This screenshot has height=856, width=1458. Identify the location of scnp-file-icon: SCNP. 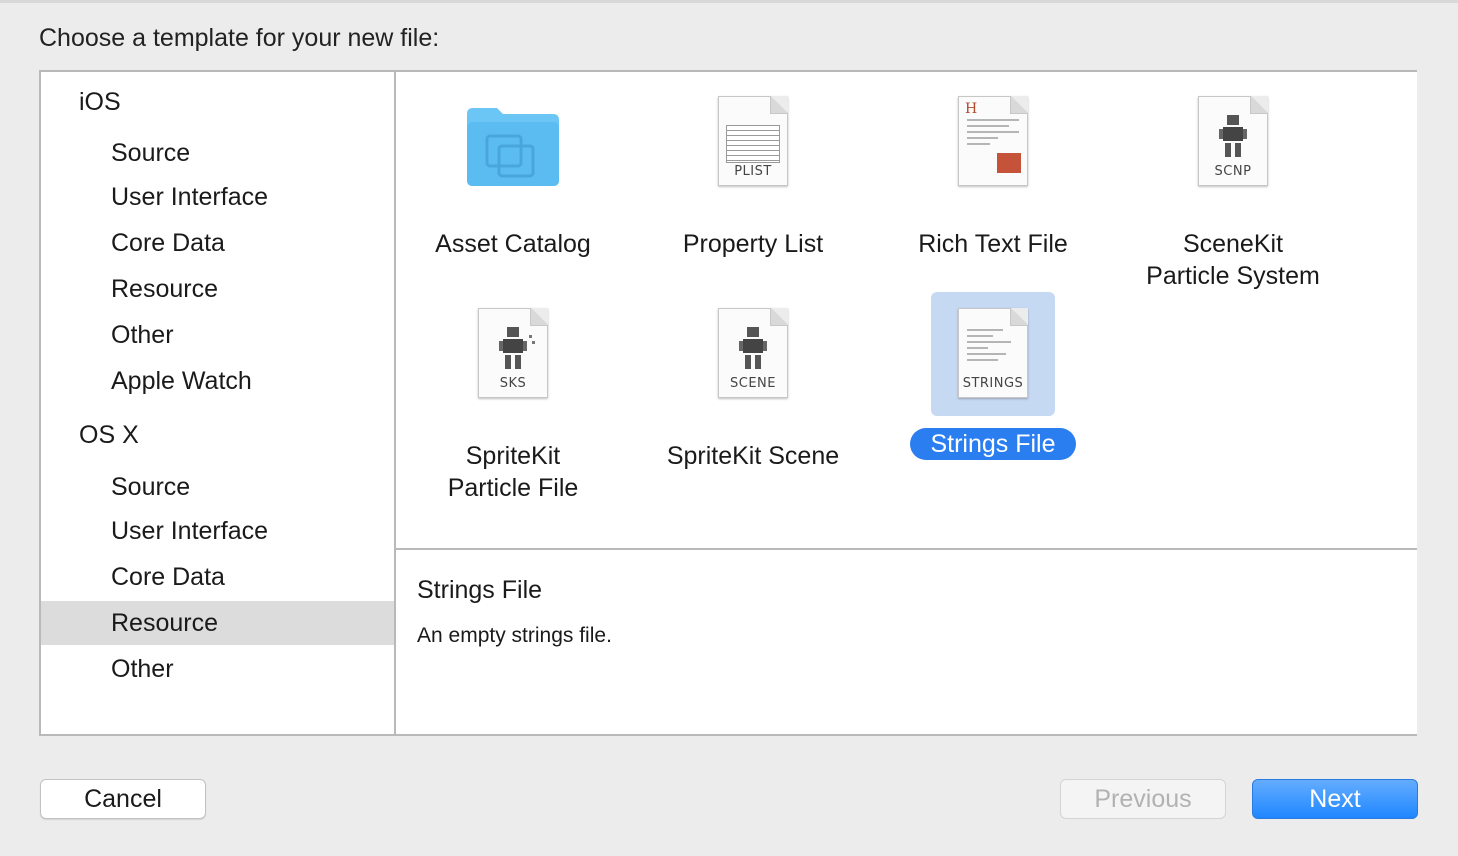
(1233, 154).